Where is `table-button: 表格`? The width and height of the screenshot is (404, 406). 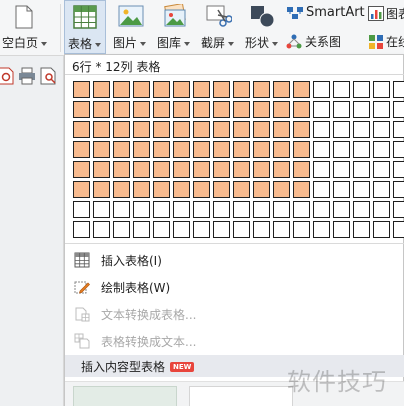 table-button: 表格 is located at coordinates (85, 27).